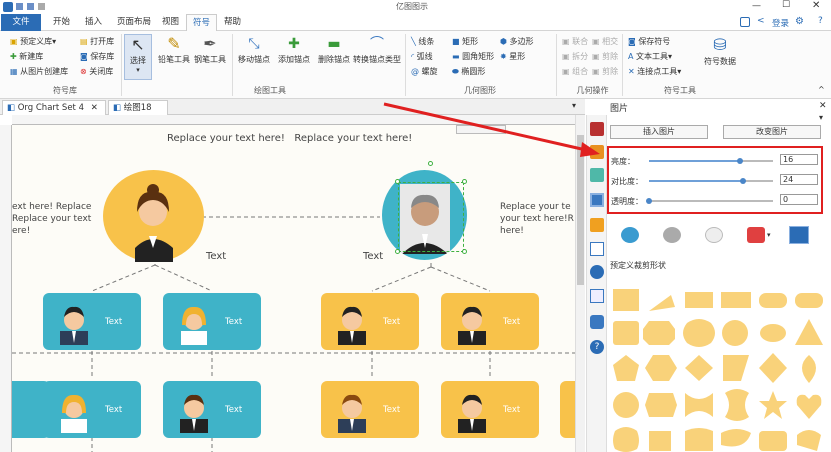 This screenshot has height=452, width=831. What do you see at coordinates (93, 22) in the screenshot?
I see `tab-insert: 插入` at bounding box center [93, 22].